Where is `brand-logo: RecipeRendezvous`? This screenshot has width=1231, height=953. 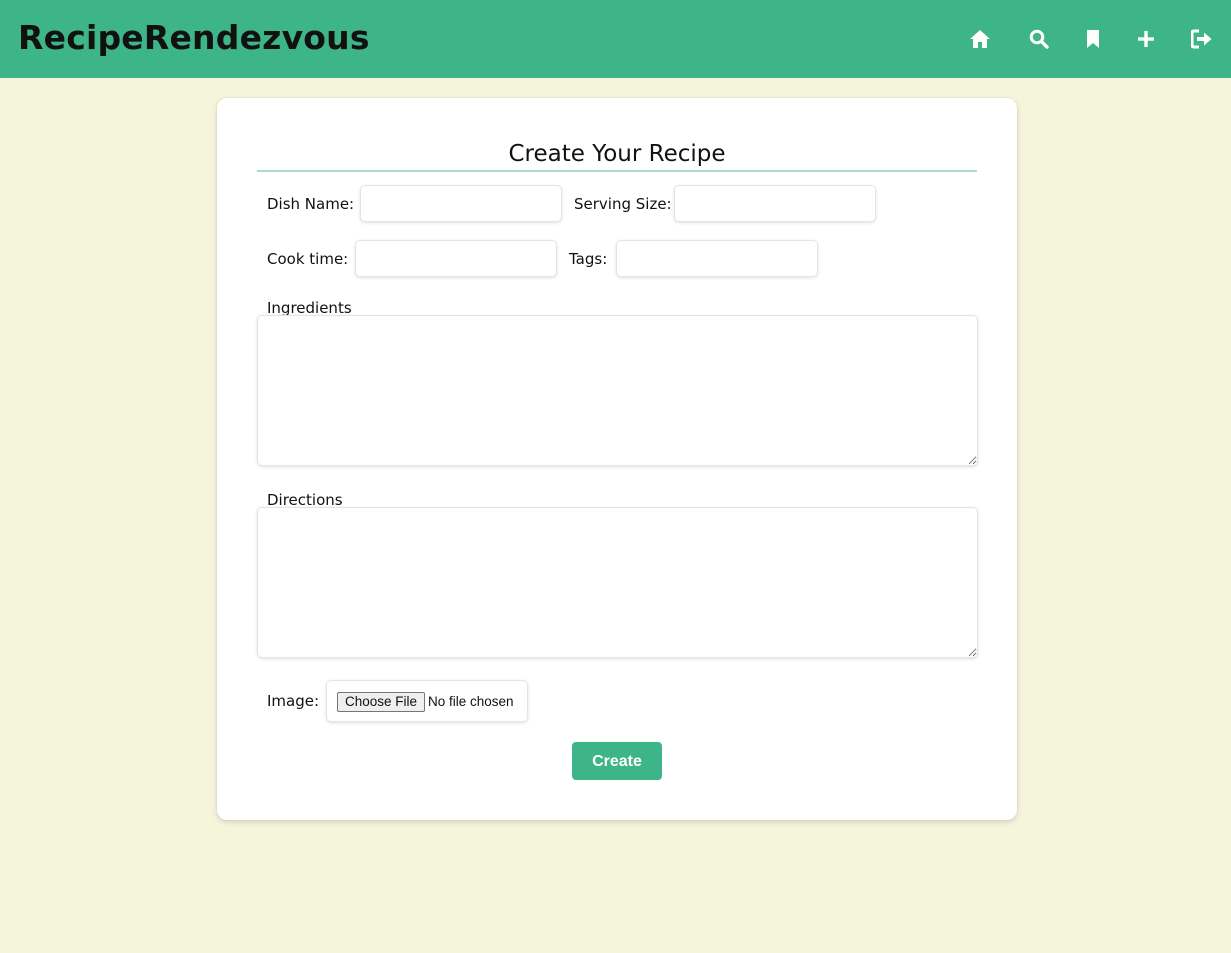 brand-logo: RecipeRendezvous is located at coordinates (194, 38).